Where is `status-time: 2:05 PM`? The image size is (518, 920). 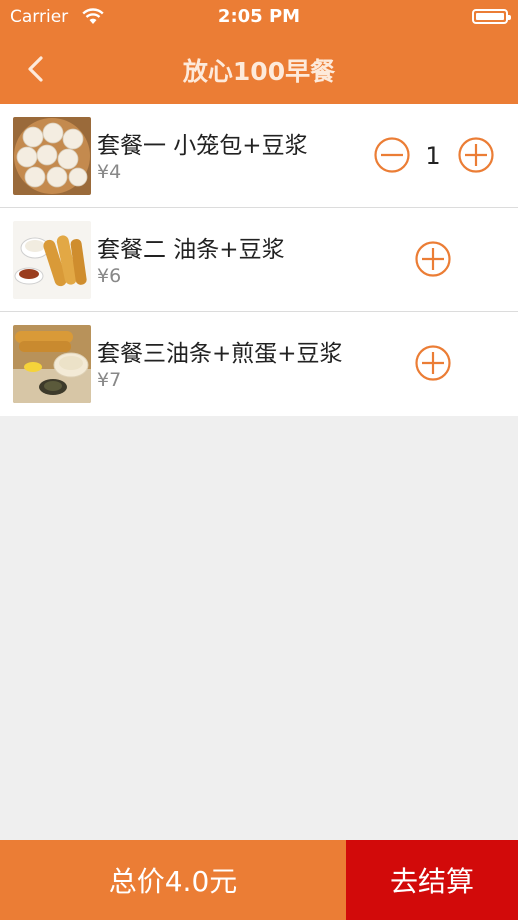
status-time: 2:05 PM is located at coordinates (259, 16).